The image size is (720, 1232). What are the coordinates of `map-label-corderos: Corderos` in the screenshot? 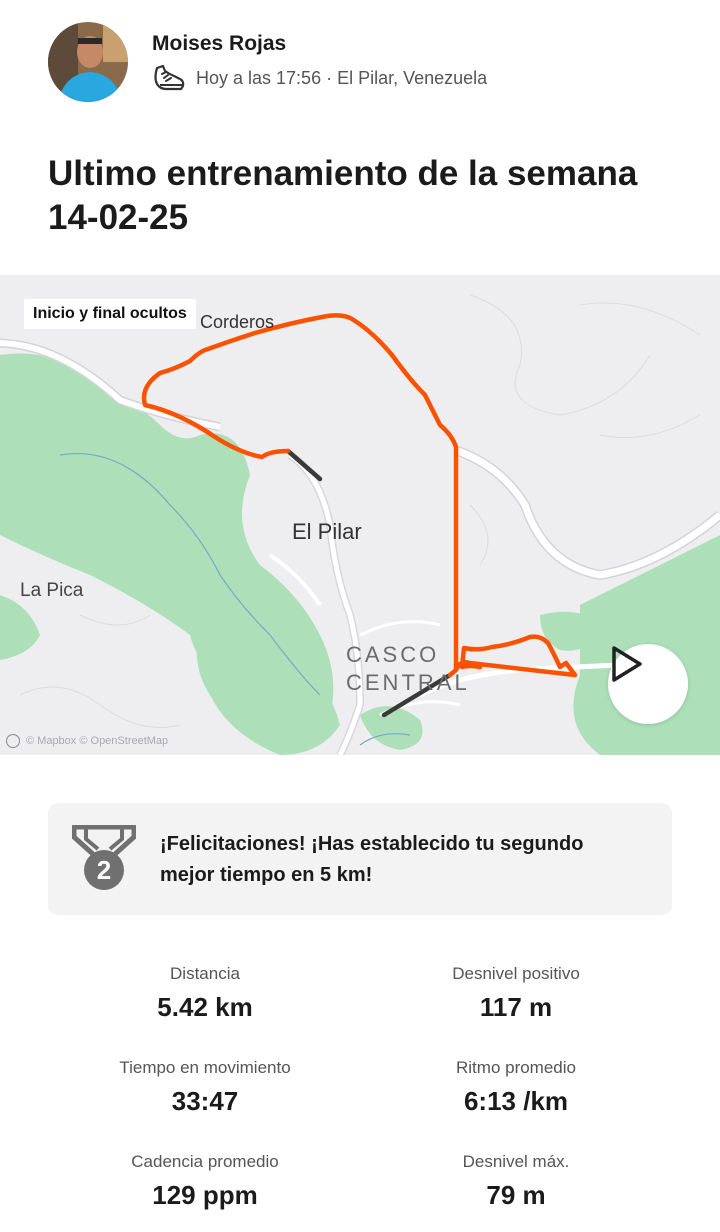 It's located at (237, 322).